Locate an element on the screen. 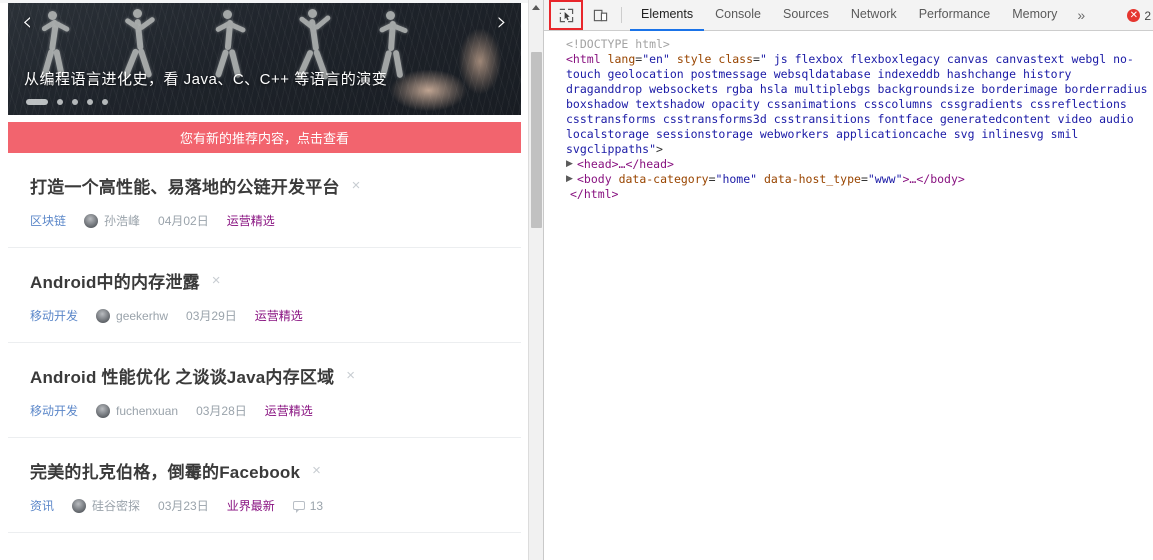  article-title-row: Android 性能优化 之谈谈Java内存区域 × is located at coordinates (264, 375).